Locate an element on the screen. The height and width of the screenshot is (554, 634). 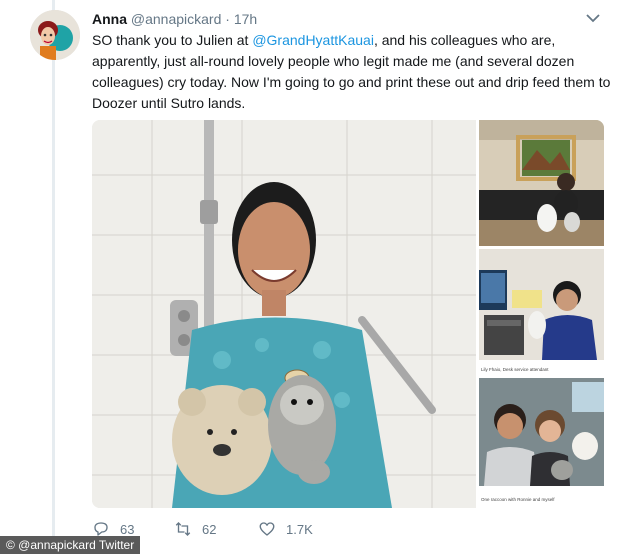
thumbnail-caption-1: Lily Fhaio, Desk service attendant is located at coordinates (515, 369).